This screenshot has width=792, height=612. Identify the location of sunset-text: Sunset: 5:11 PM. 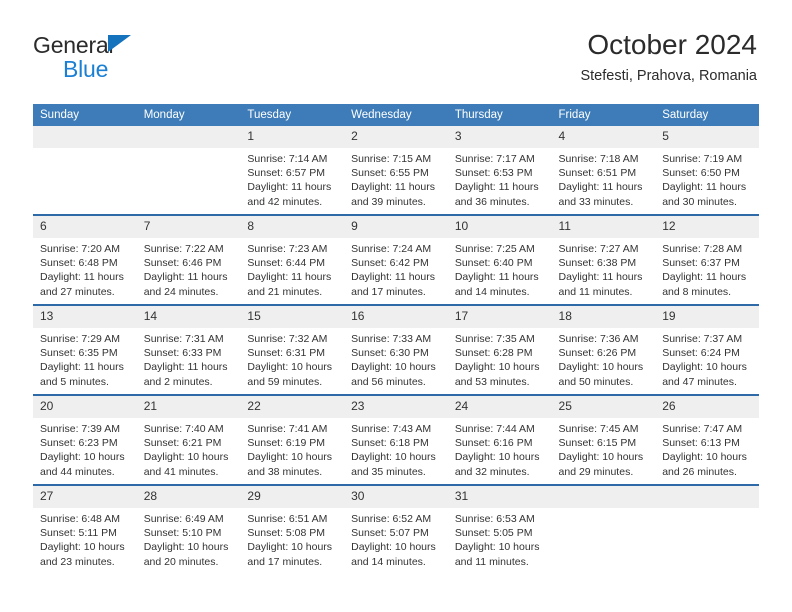
(78, 533).